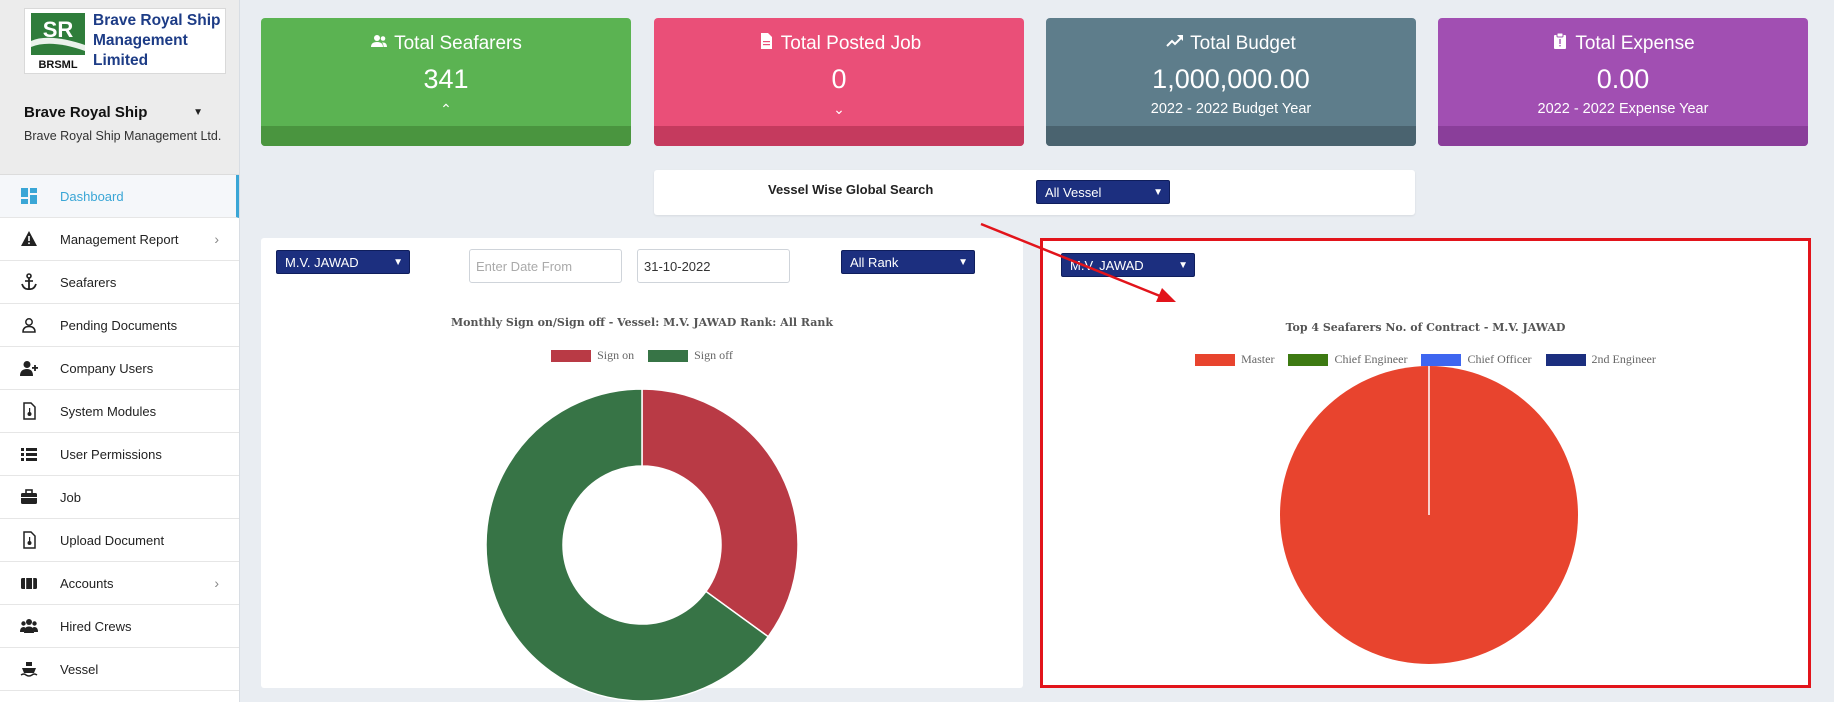 The height and width of the screenshot is (702, 1834). Describe the element at coordinates (908, 262) in the screenshot. I see `rank-select: All Rank ▼` at that location.